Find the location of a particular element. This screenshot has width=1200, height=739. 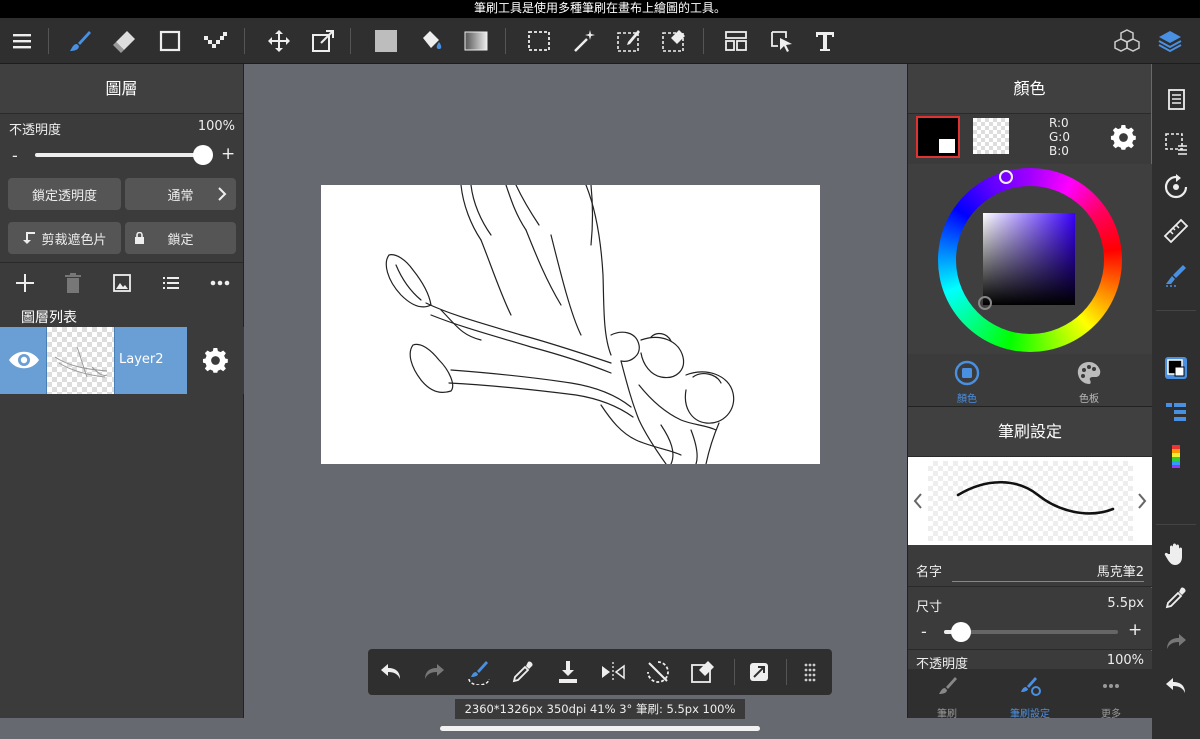

brush-settings-tab-icon is located at coordinates (1030, 686).